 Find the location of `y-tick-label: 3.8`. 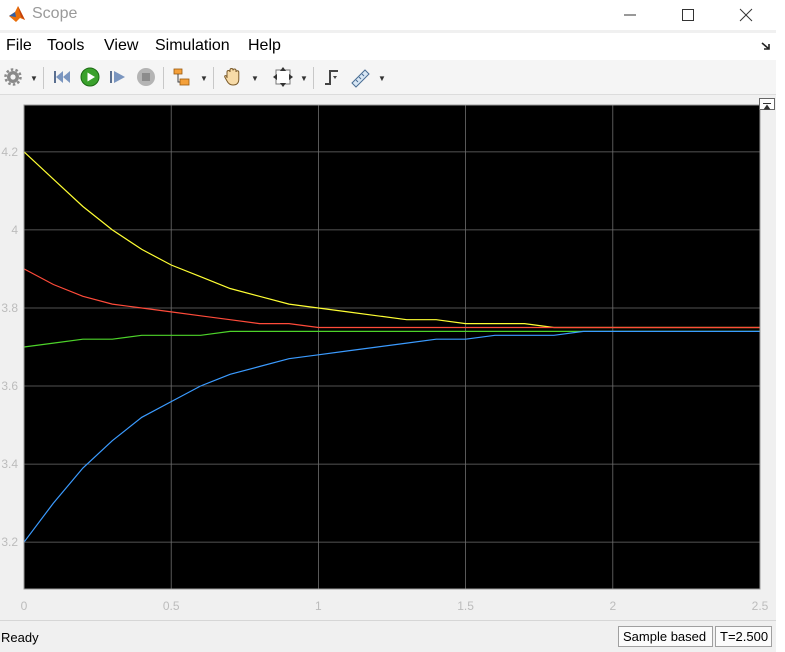

y-tick-label: 3.8 is located at coordinates (9, 308).